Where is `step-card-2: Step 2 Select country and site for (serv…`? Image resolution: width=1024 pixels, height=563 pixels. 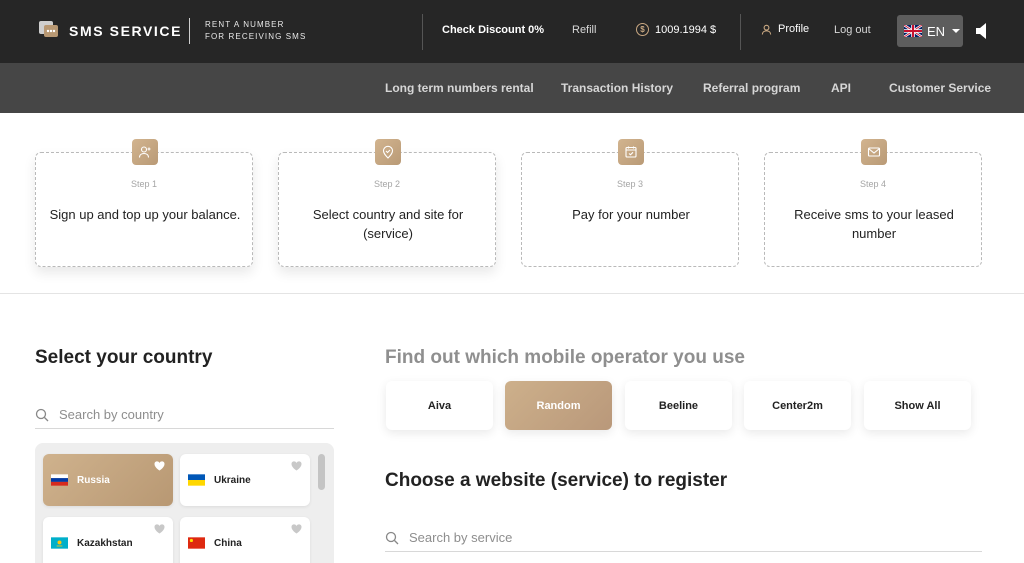 step-card-2: Step 2 Select country and site for (serv… is located at coordinates (387, 203).